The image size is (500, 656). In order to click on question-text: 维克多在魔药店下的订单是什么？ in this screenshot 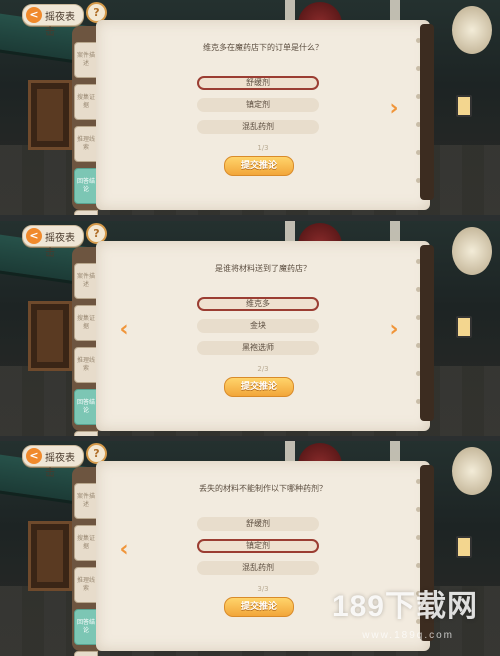, I will do `click(263, 47)`.